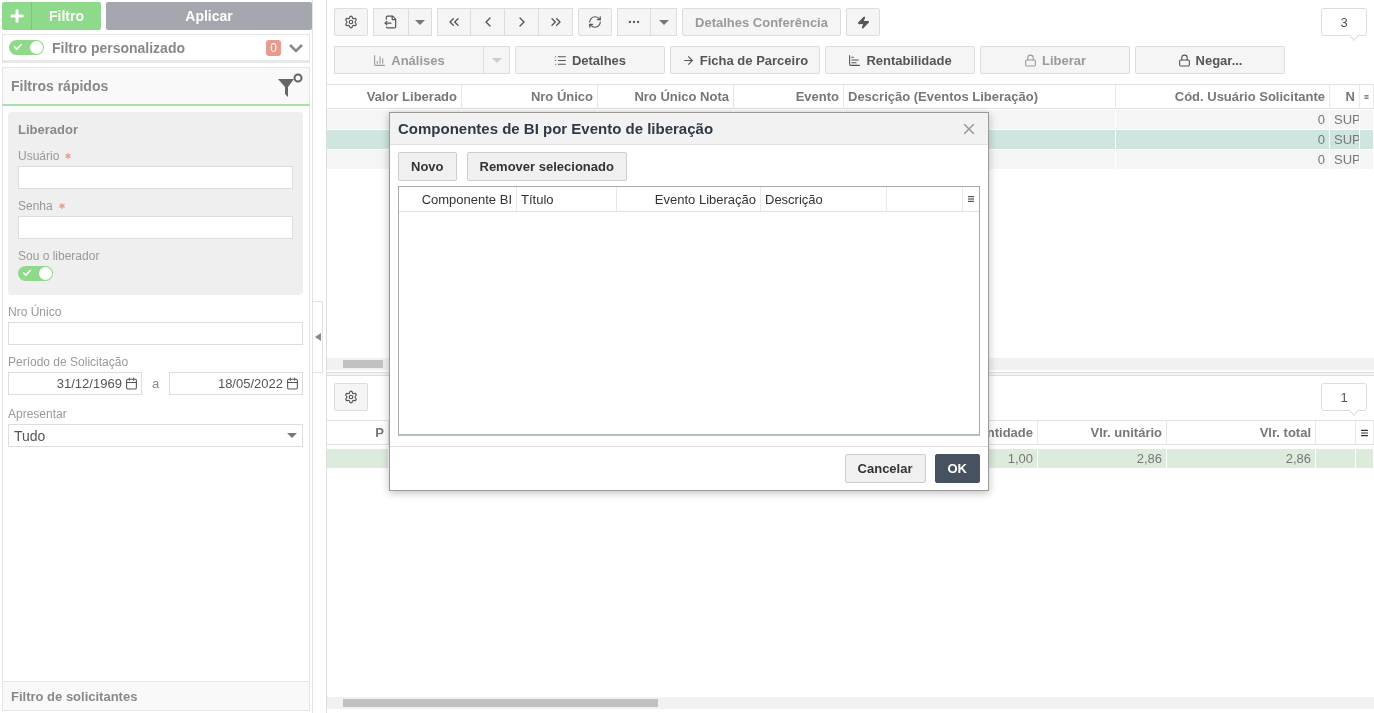 The height and width of the screenshot is (713, 1374). I want to click on field-label: Usuário, so click(39, 156).